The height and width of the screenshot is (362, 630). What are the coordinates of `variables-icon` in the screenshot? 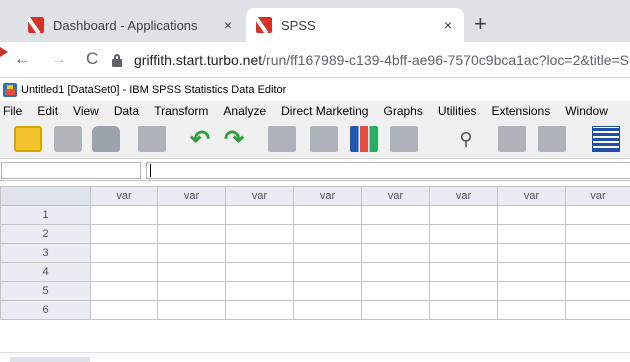 It's located at (364, 139).